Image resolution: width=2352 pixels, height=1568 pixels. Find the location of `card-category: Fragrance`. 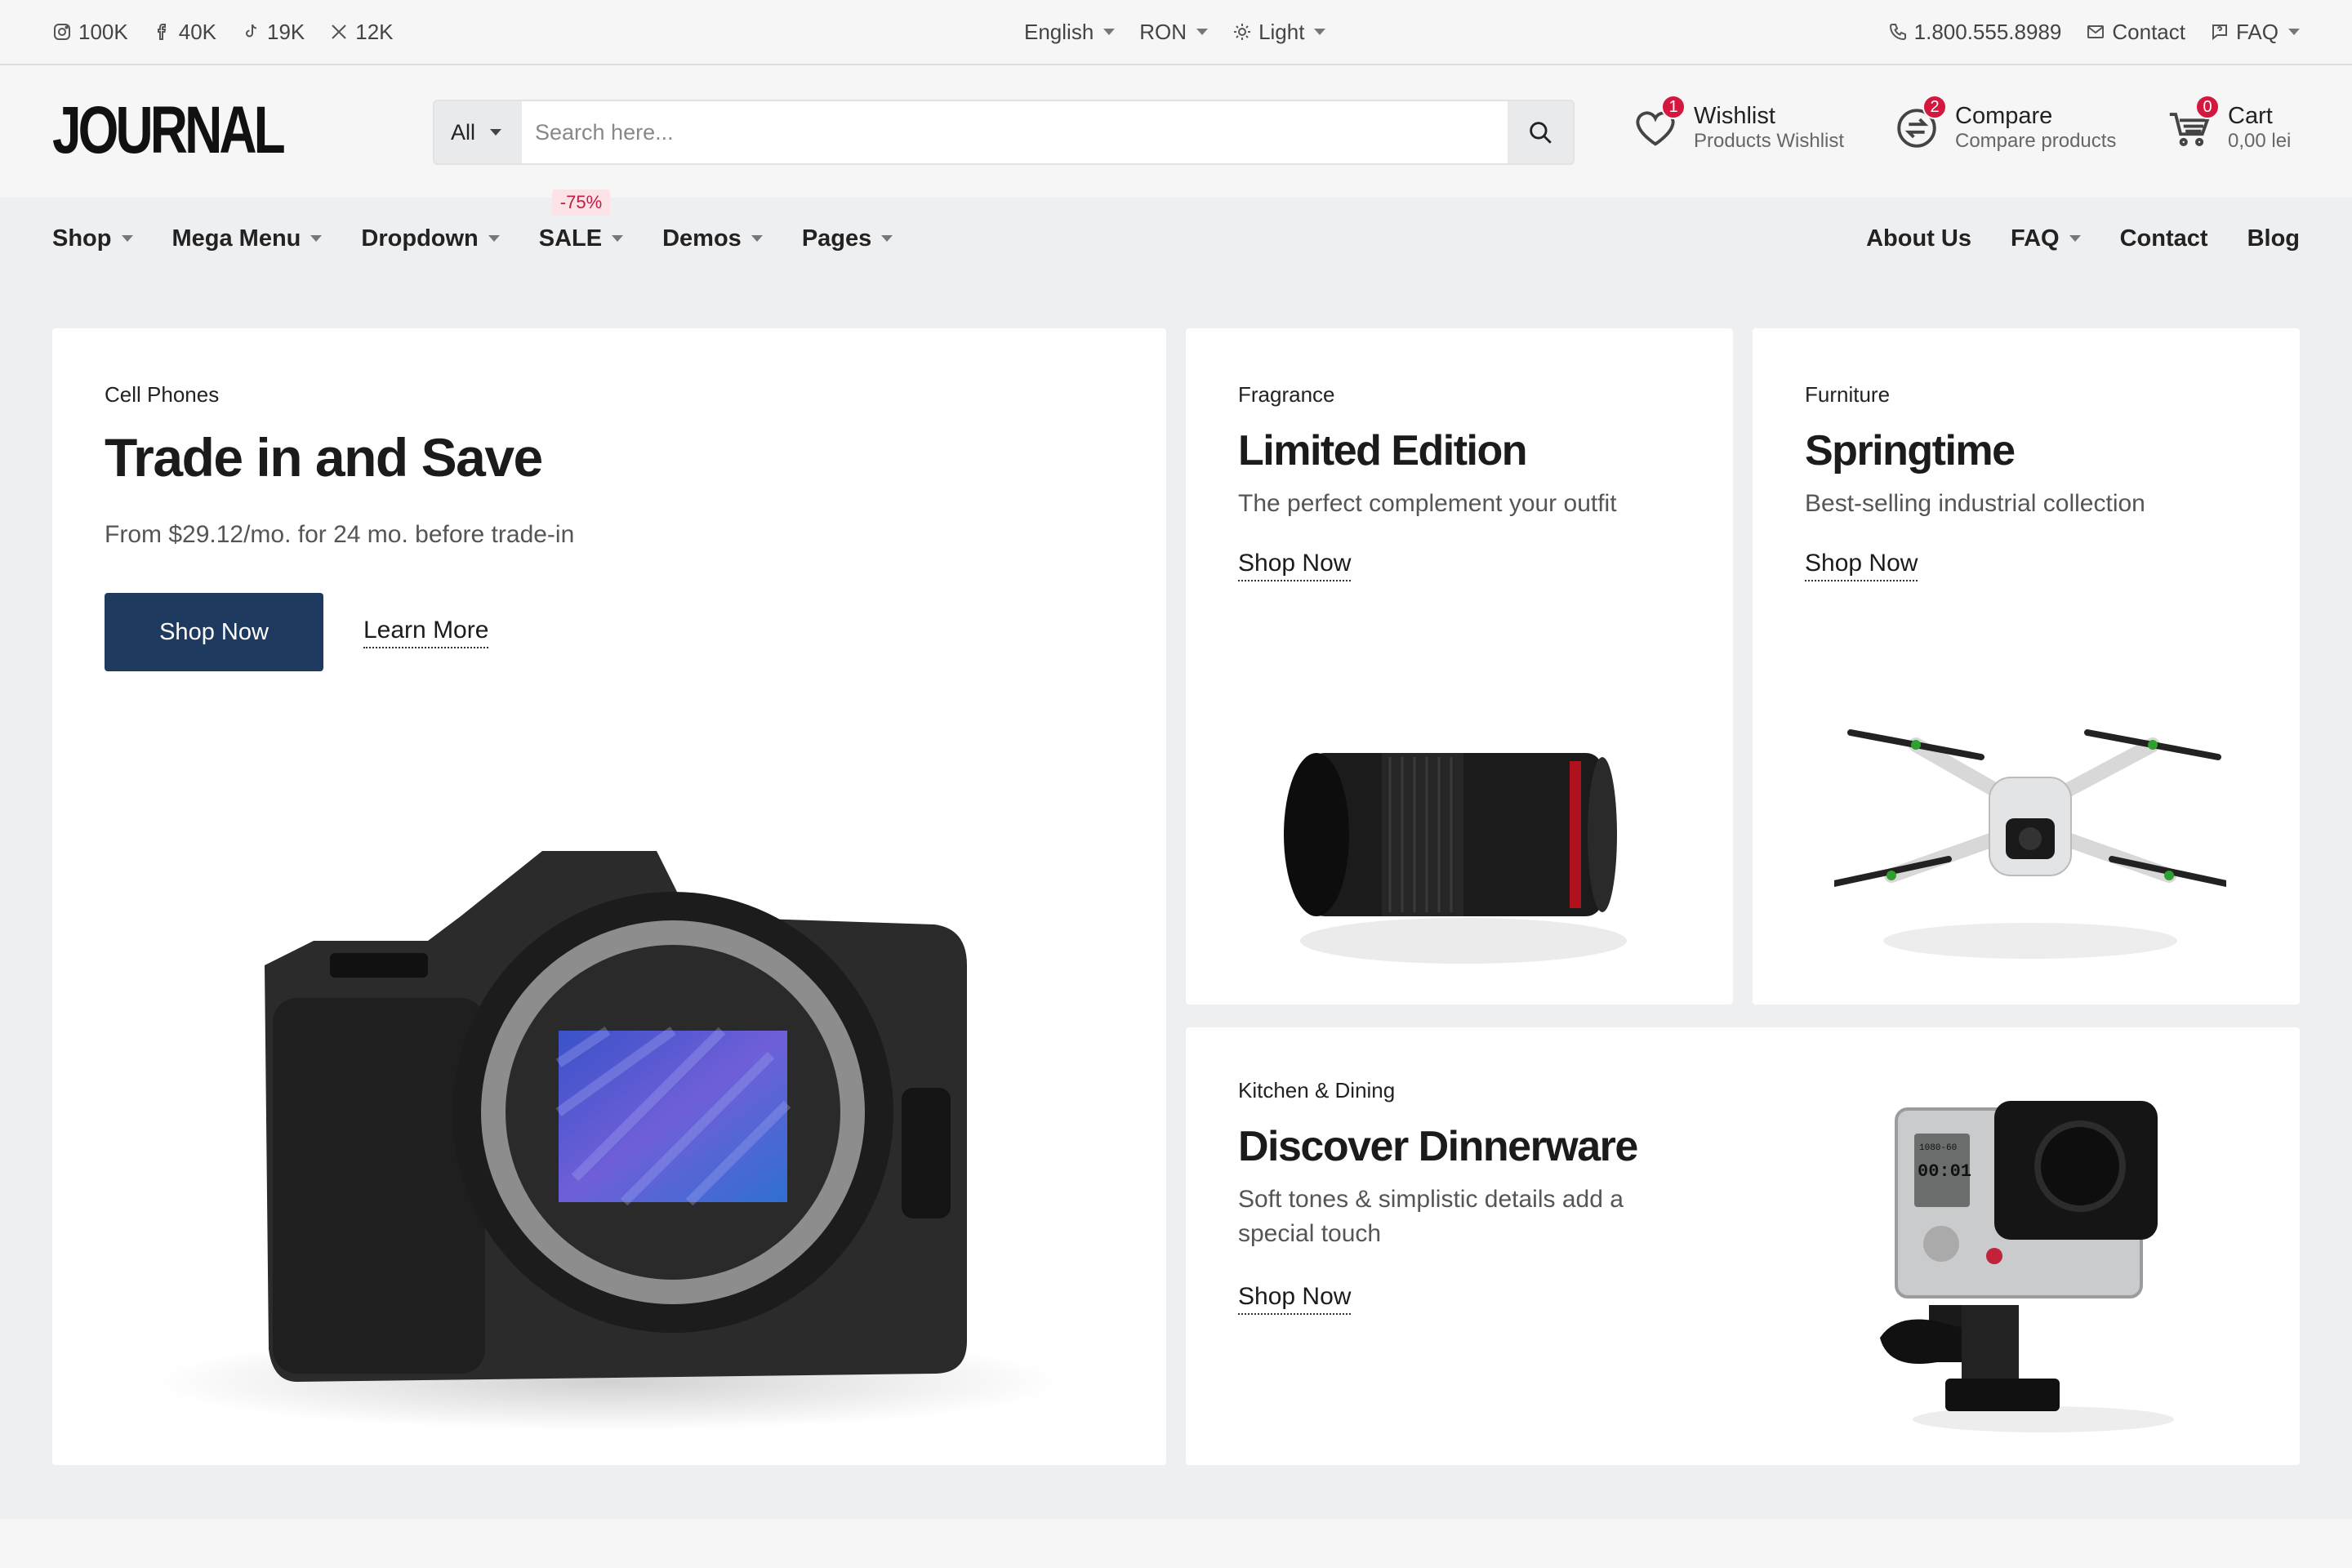

card-category: Fragrance is located at coordinates (1286, 394).